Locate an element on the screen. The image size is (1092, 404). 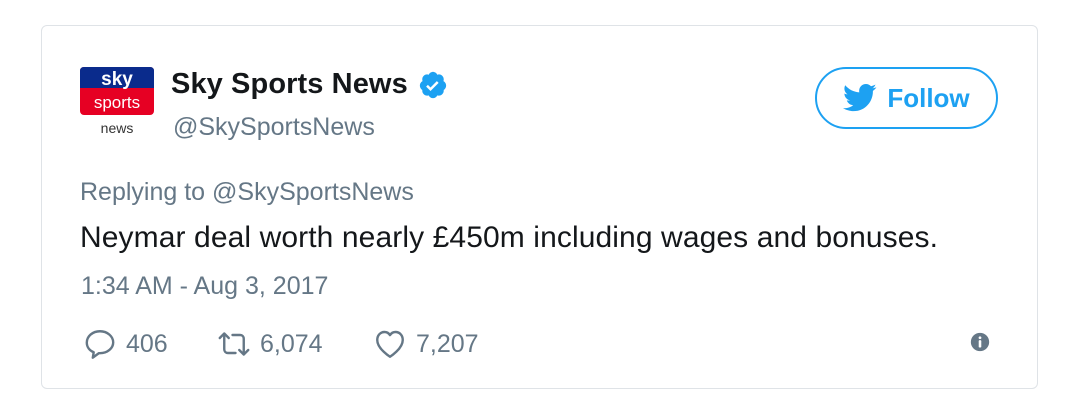
replying-to-line: Replying to @SkySportsNews is located at coordinates (247, 192).